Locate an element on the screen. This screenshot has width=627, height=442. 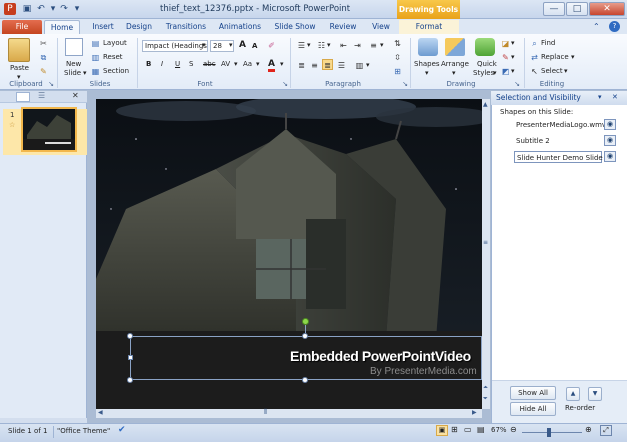
shadow-button: S is located at coordinates (191, 64).